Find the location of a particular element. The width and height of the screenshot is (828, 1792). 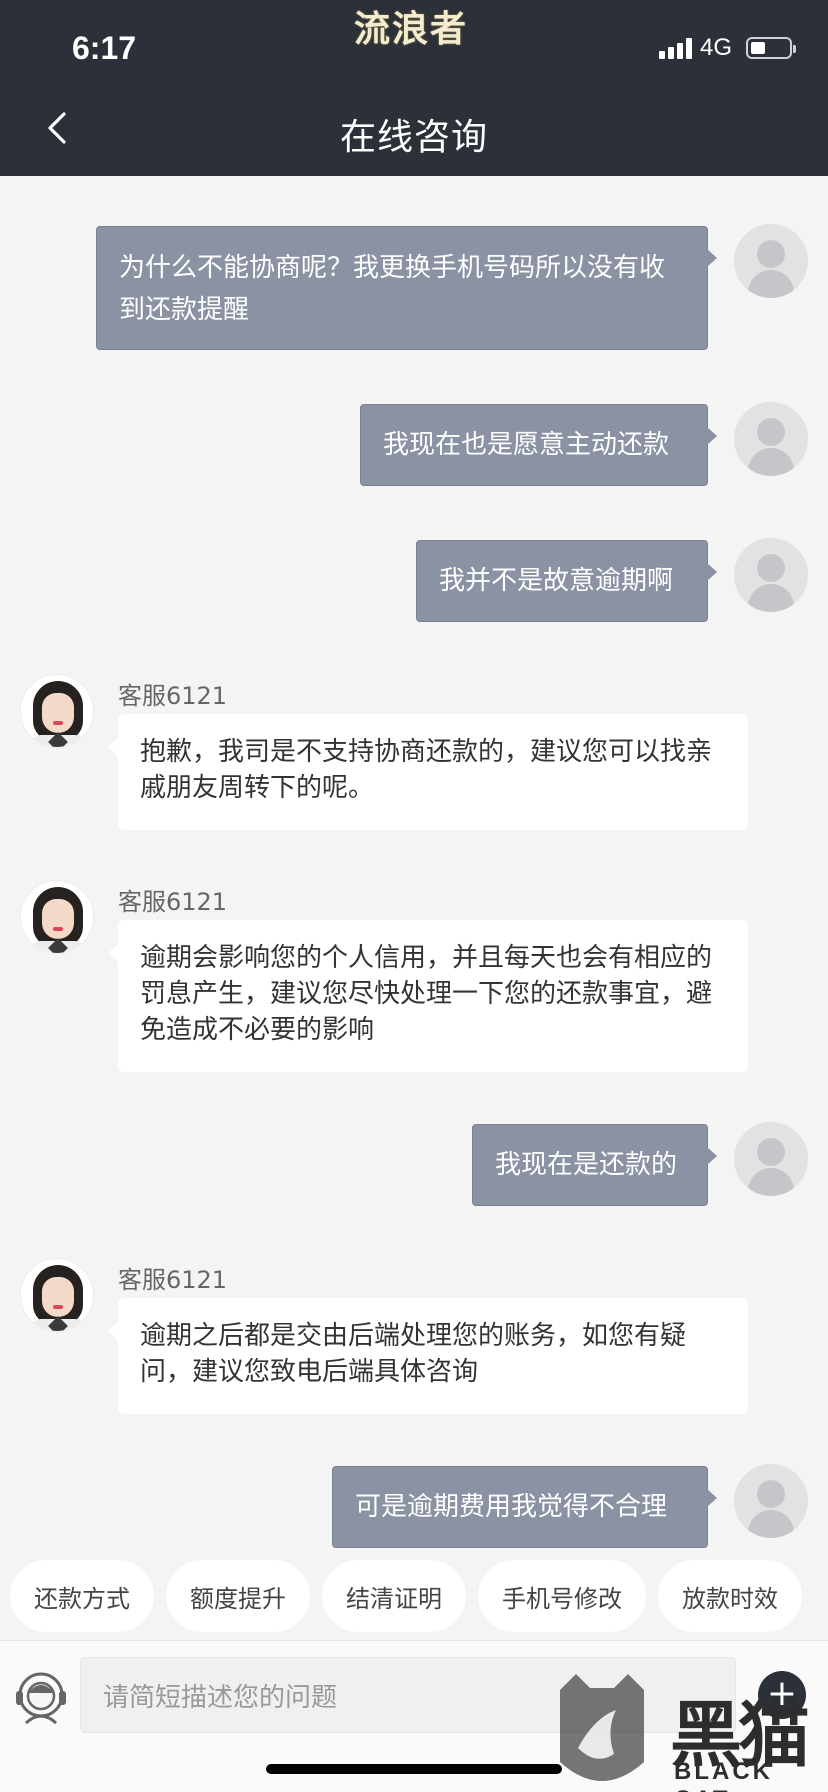

message-text: 我并不是故意逾期啊 is located at coordinates (556, 581).